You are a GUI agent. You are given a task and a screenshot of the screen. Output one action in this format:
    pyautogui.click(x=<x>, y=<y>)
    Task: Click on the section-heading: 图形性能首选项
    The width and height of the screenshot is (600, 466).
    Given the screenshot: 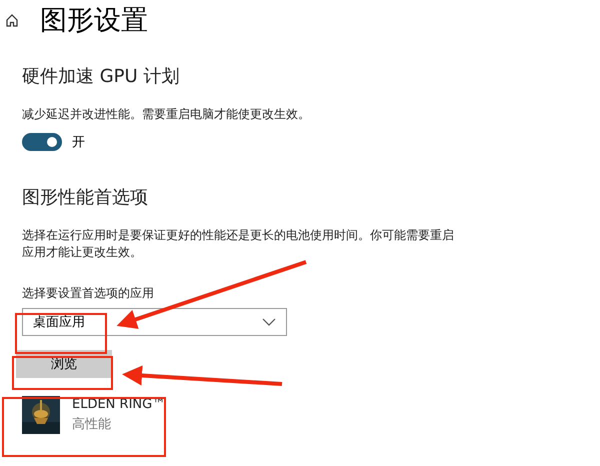 What is the action you would take?
    pyautogui.click(x=85, y=197)
    